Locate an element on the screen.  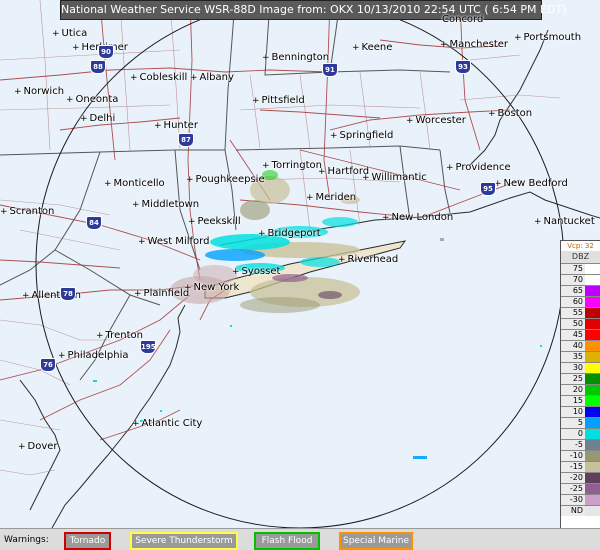
dbz-unit-label: DBZ is located at coordinates (580, 257).